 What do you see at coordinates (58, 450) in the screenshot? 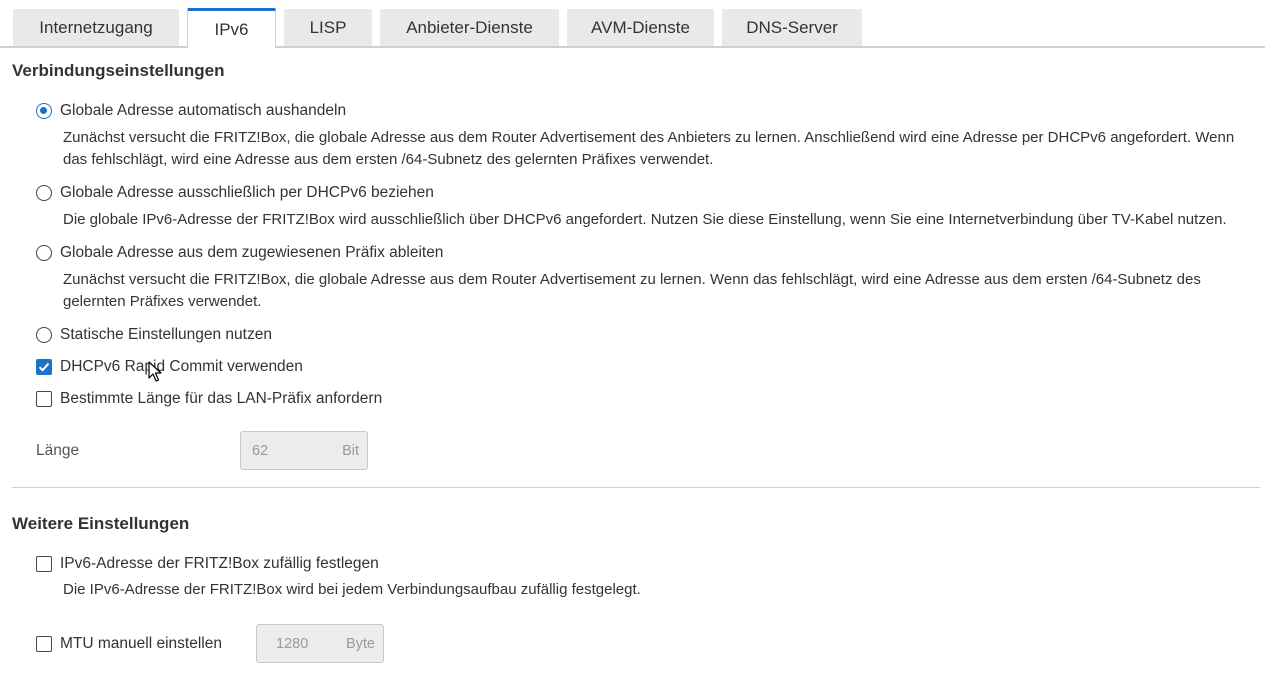
I see `length-label: Länge` at bounding box center [58, 450].